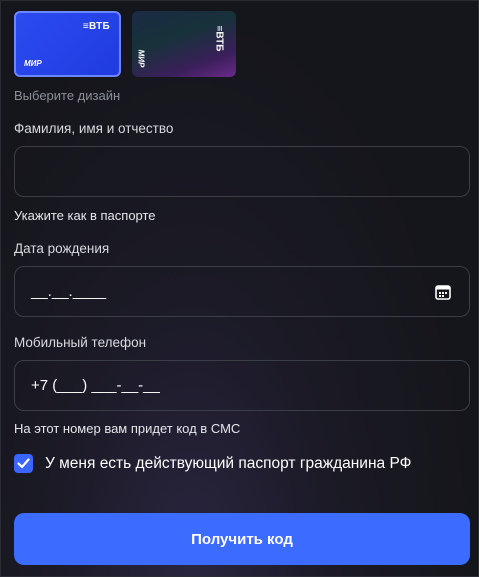 This screenshot has height=577, width=479. I want to click on get-code-button: Получить код, so click(242, 539).